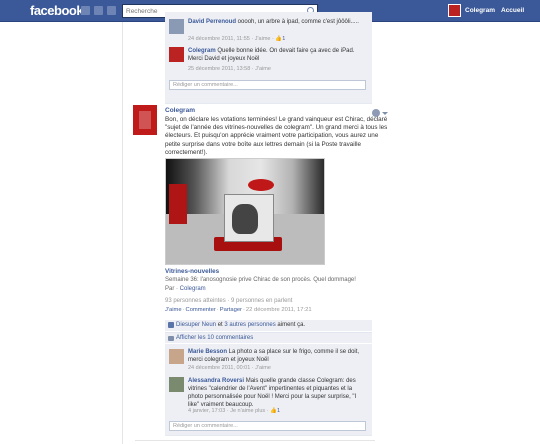 The width and height of the screenshot is (540, 444). Describe the element at coordinates (231, 310) in the screenshot. I see `share-button: Partager` at that location.